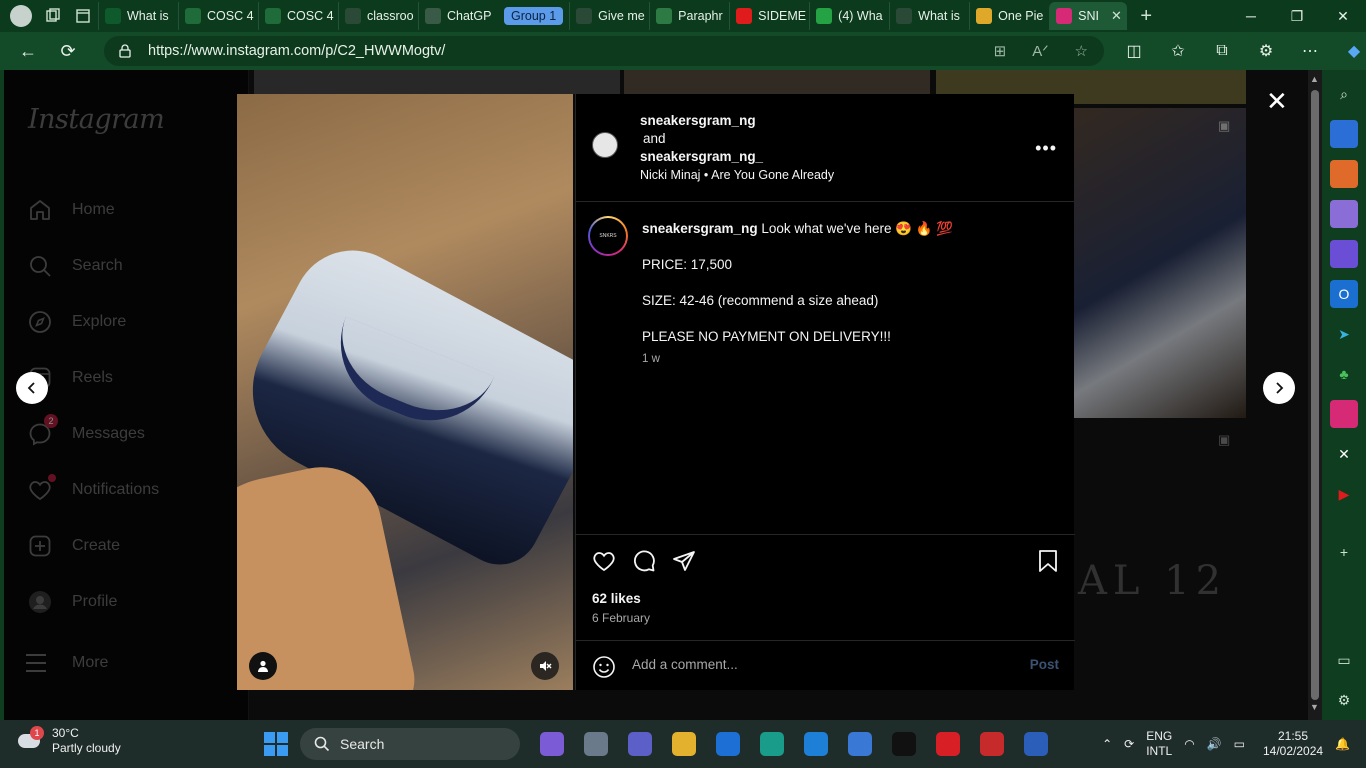 This screenshot has height=768, width=1366. What do you see at coordinates (822, 664) in the screenshot?
I see `comment-input` at bounding box center [822, 664].